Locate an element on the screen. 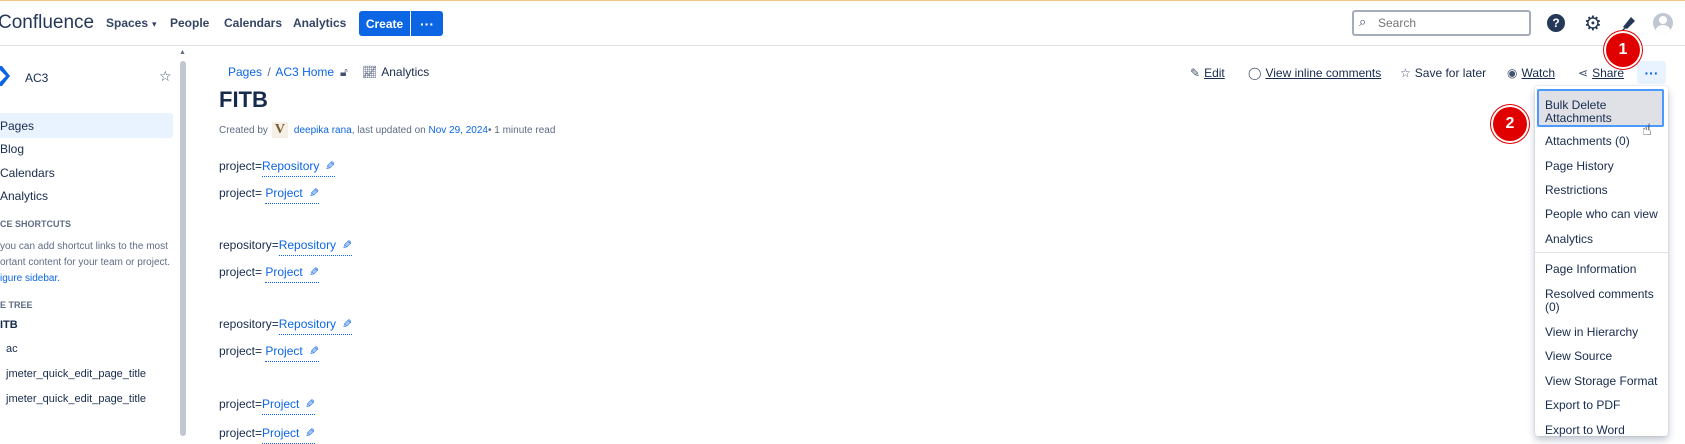  menu-item-people-who-can-view: People who can view is located at coordinates (1604, 214).